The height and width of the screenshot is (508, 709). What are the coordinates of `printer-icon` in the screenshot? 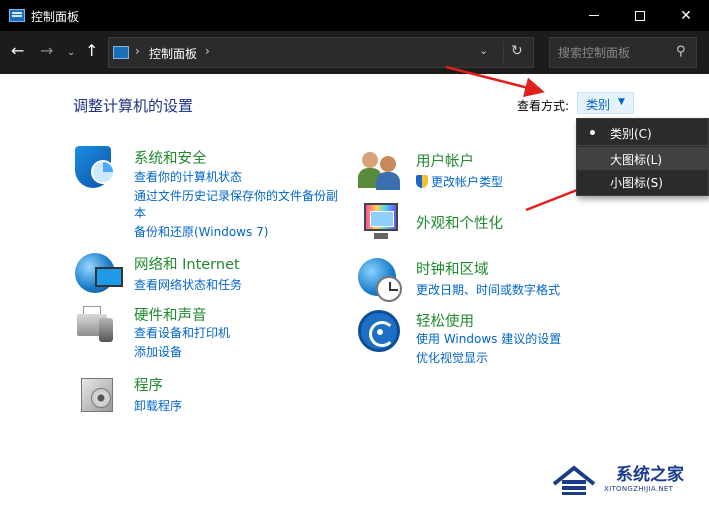 It's located at (97, 326).